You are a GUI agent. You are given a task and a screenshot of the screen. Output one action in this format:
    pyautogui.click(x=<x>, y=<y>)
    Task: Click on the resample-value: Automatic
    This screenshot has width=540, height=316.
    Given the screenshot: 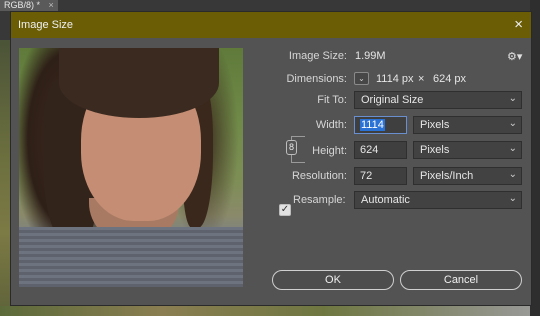 What is the action you would take?
    pyautogui.click(x=385, y=200)
    